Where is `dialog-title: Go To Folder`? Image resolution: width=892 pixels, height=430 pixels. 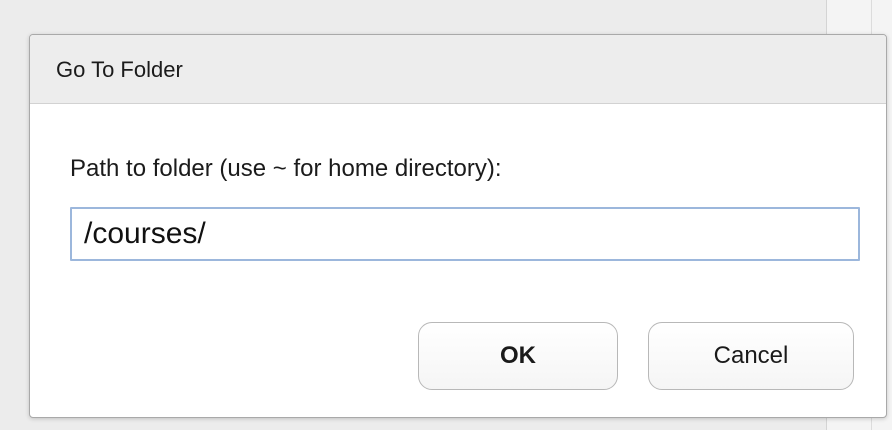 dialog-title: Go To Folder is located at coordinates (119, 69).